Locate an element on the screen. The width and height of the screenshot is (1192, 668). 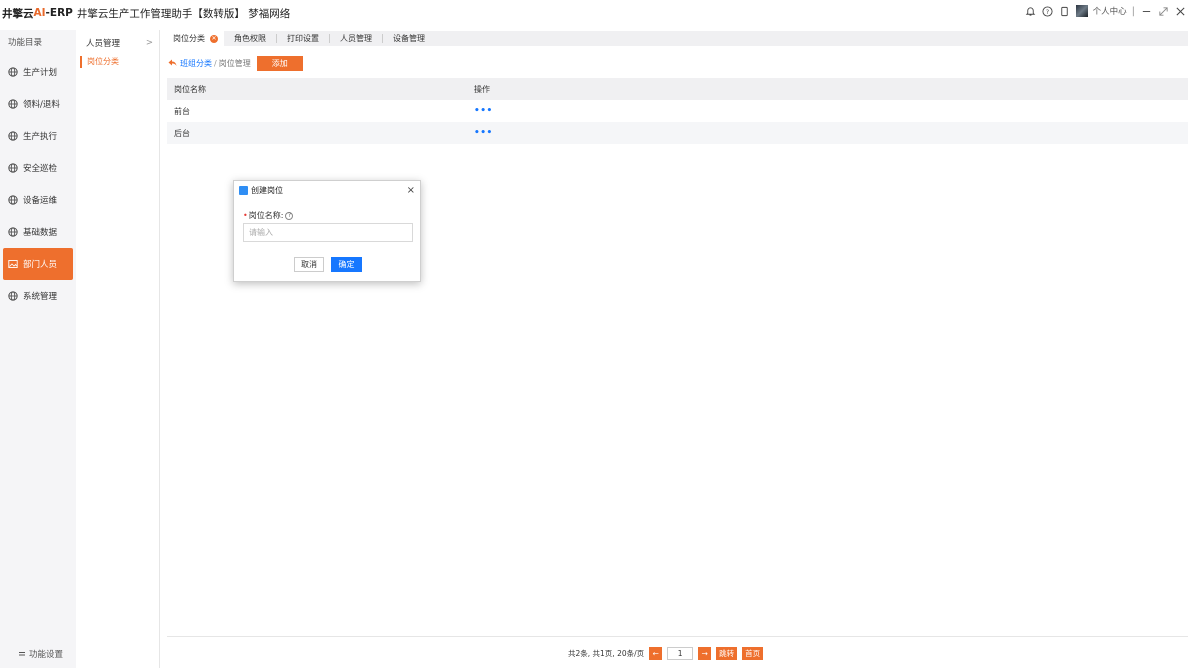
sidebar-item-system: 系统管理 is located at coordinates (38, 296).